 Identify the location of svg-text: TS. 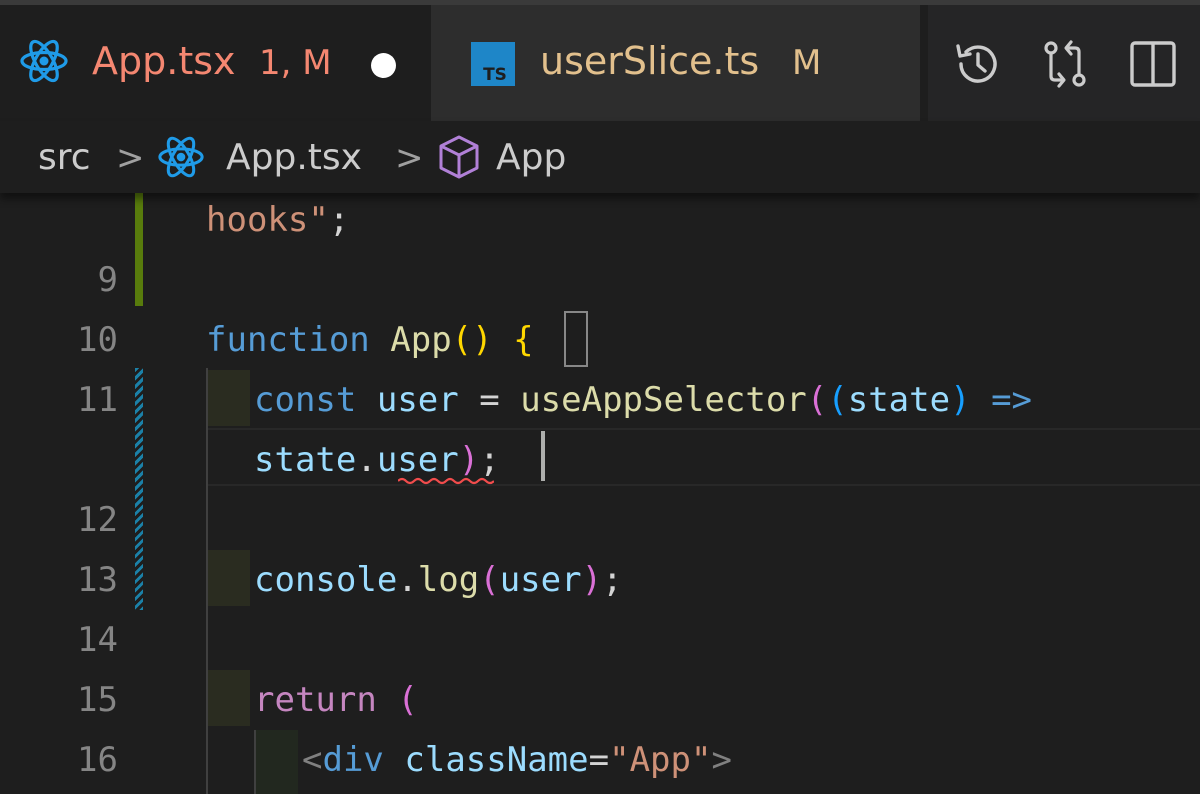
(495, 75).